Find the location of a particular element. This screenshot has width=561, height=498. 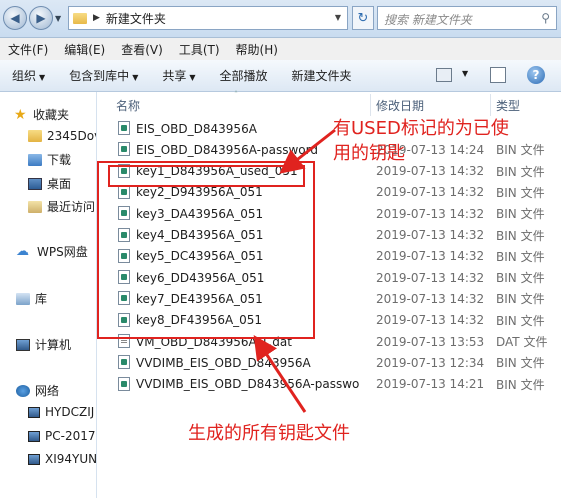

menu-help: 帮助(H) is located at coordinates (257, 49).